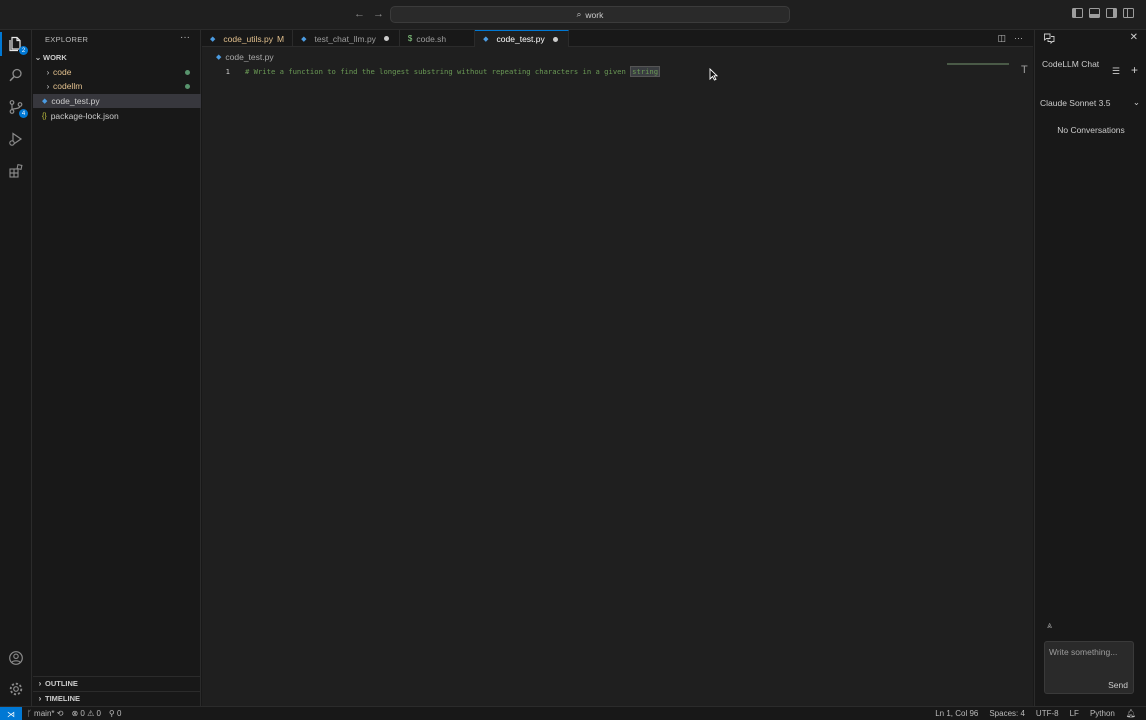 This screenshot has width=1146, height=720. I want to click on accounts-icon, so click(16, 658).